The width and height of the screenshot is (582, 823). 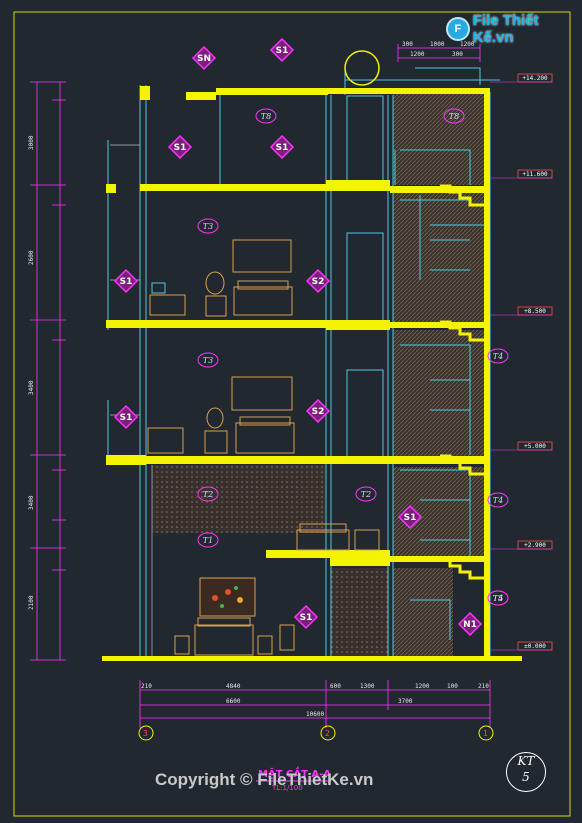 I want to click on bottom-dim-b1: 6600, so click(x=233, y=701).